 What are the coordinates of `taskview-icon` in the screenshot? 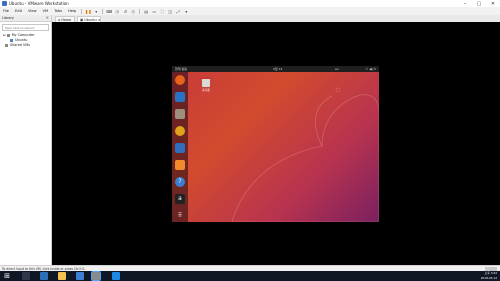 It's located at (26, 276).